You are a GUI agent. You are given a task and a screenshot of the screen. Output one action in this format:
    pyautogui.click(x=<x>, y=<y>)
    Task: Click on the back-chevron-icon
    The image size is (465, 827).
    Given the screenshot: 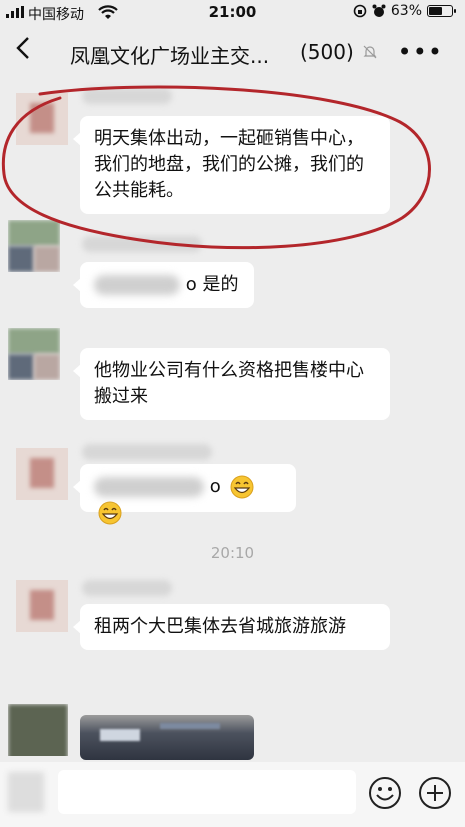 What is the action you would take?
    pyautogui.click(x=23, y=51)
    